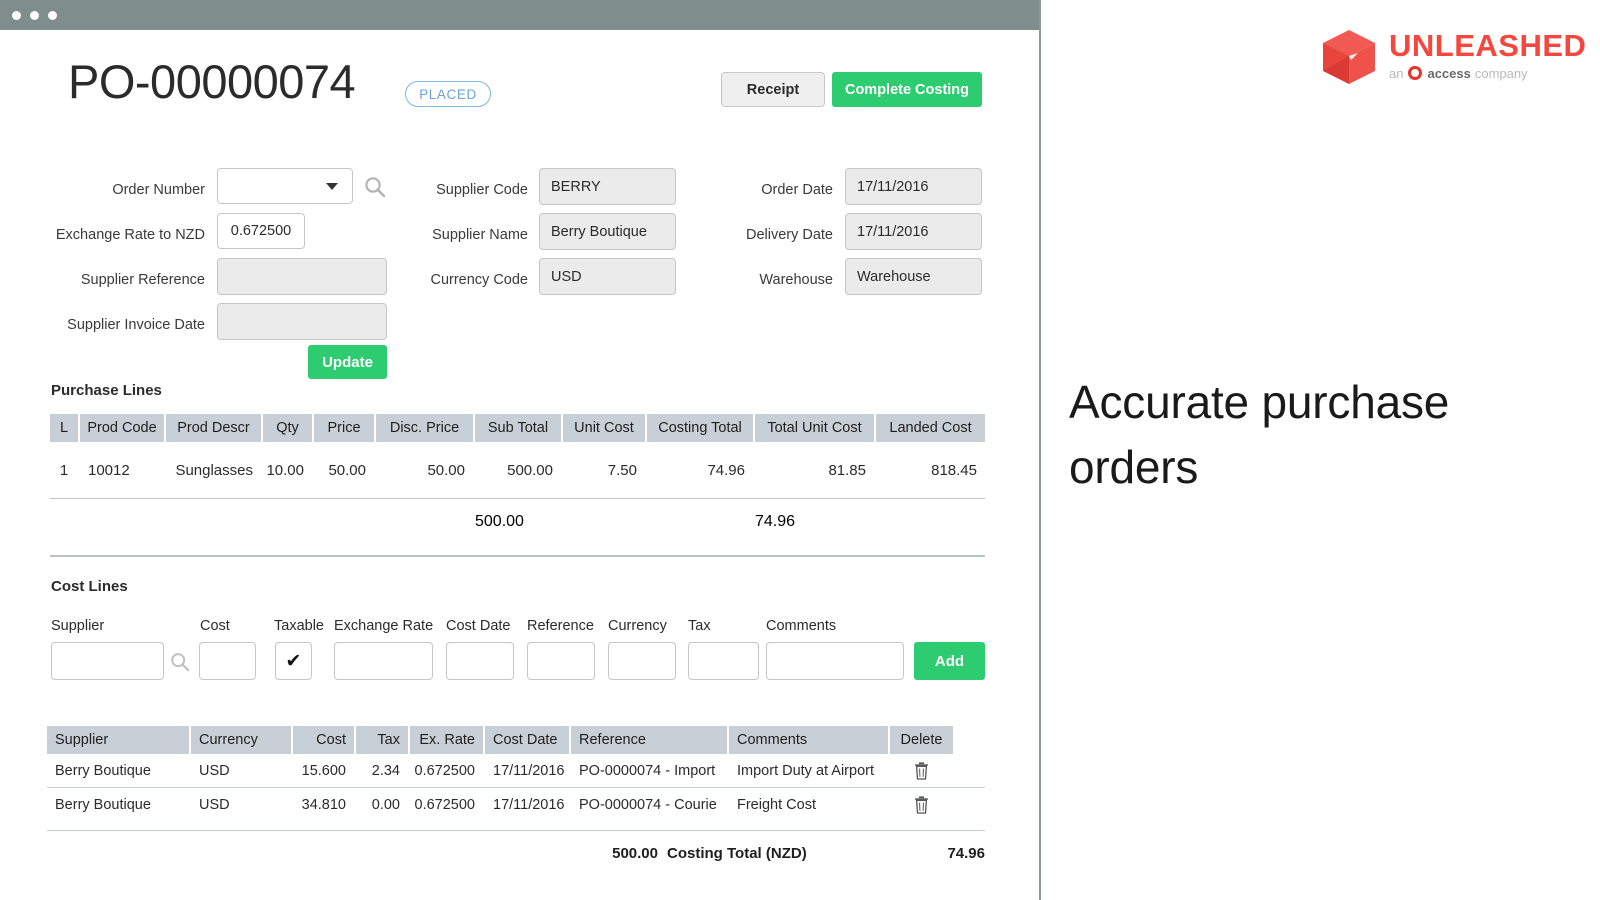 The width and height of the screenshot is (1600, 900). I want to click on supplier-name-label: Supplier Name, so click(480, 235).